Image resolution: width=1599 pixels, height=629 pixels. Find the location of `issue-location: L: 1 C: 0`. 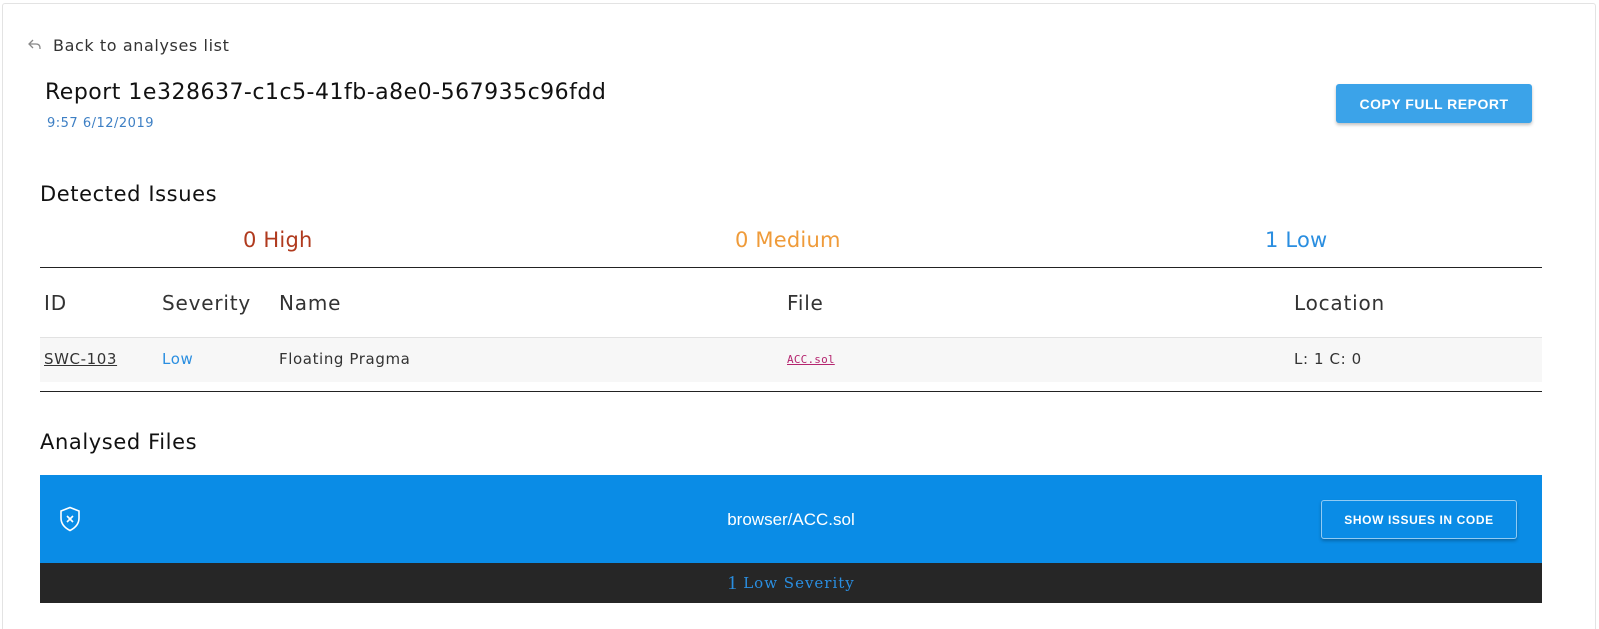

issue-location: L: 1 C: 0 is located at coordinates (1328, 359).